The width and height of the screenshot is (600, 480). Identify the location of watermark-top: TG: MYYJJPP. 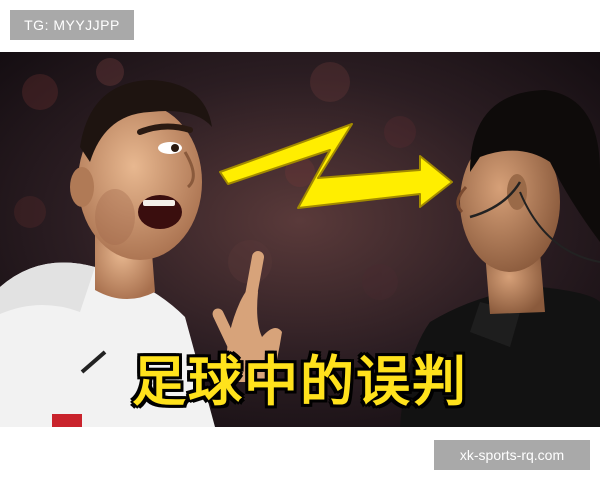
(72, 25).